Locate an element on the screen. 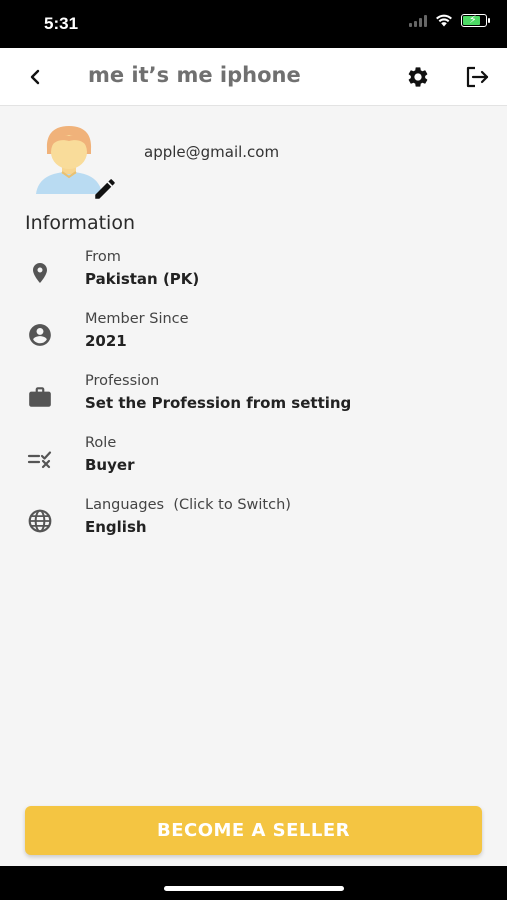  status-bar: 5:31 ⚡ is located at coordinates (253, 24).